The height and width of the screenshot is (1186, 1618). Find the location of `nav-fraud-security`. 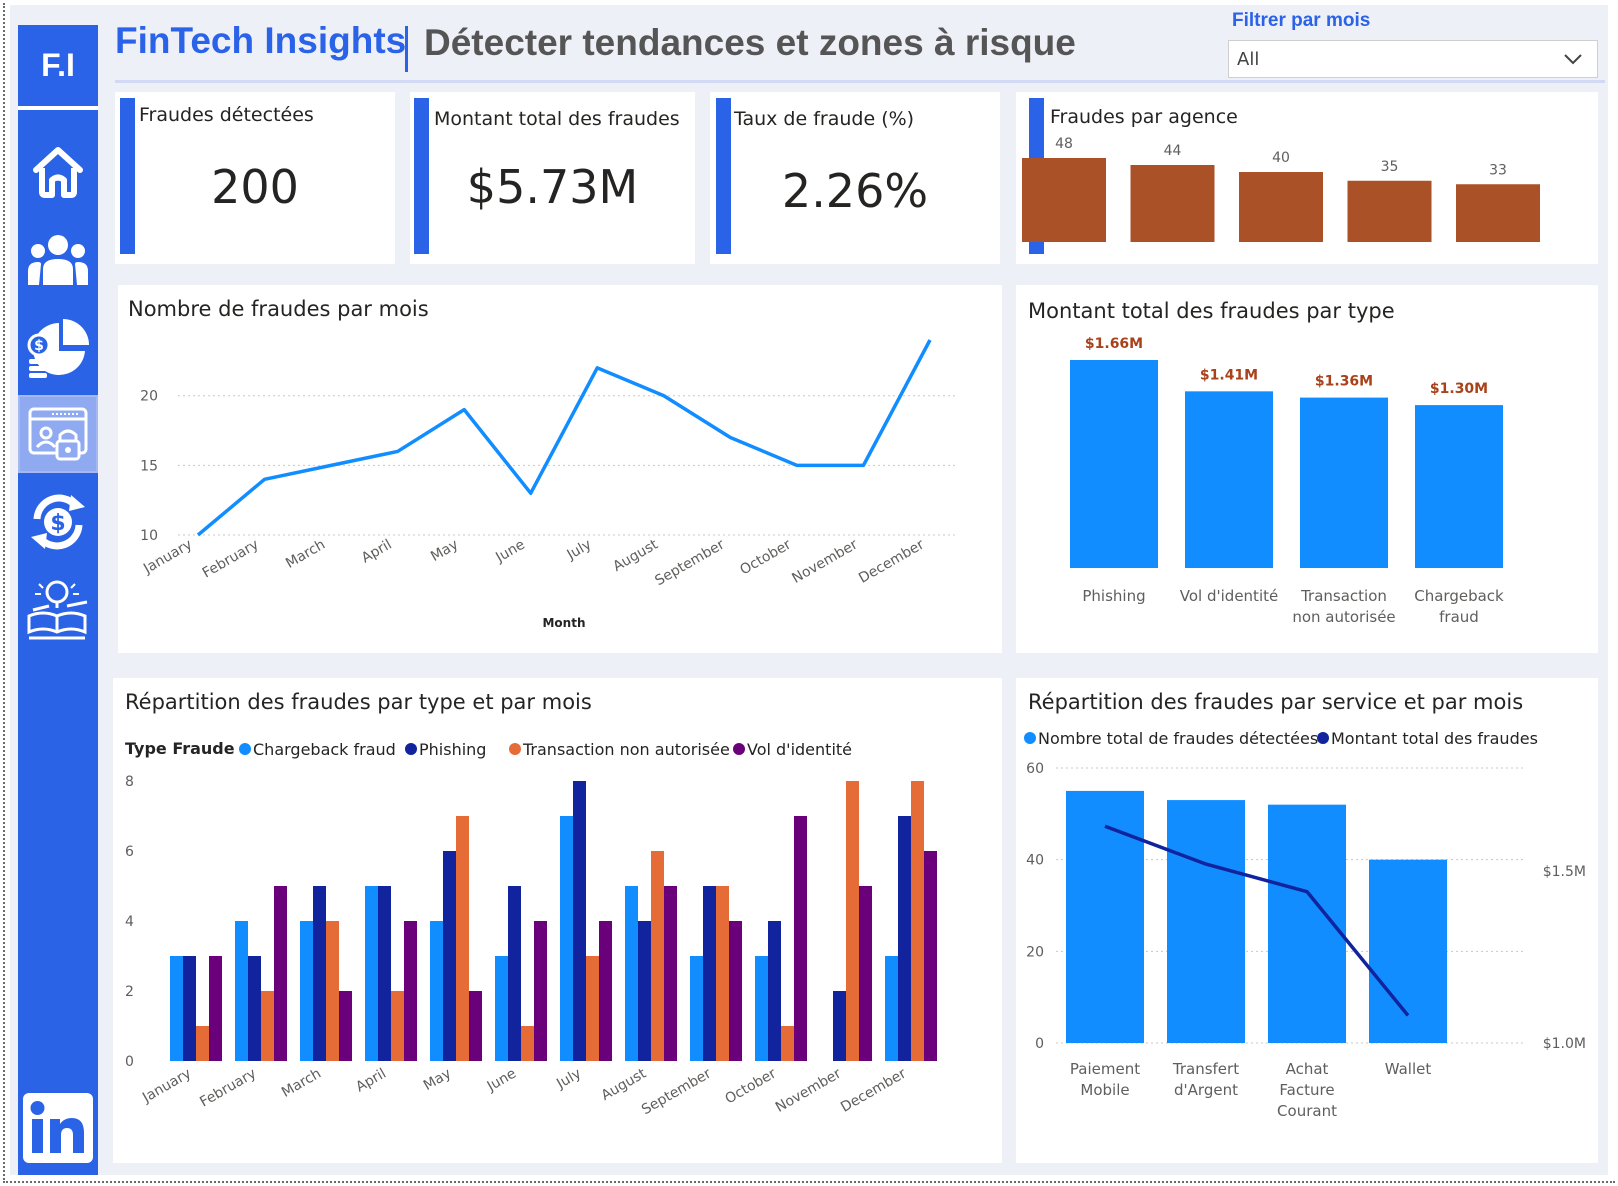

nav-fraud-security is located at coordinates (58, 434).